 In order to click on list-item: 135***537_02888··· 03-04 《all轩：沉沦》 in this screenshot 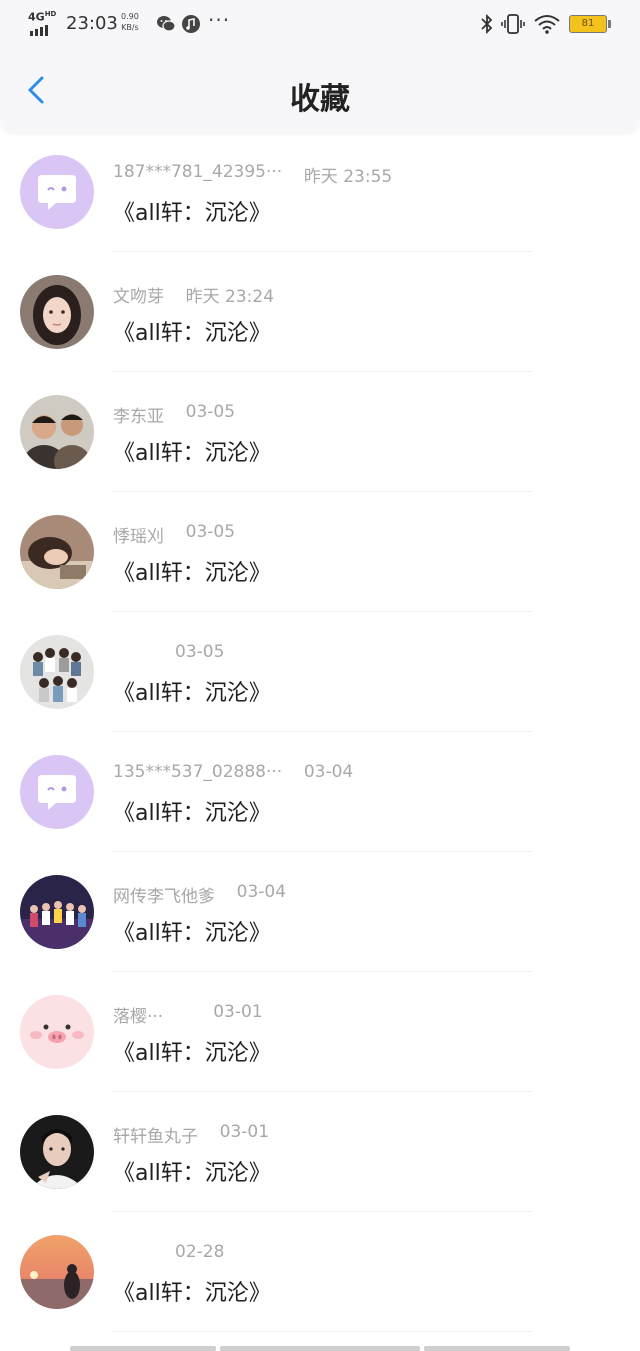, I will do `click(320, 792)`.